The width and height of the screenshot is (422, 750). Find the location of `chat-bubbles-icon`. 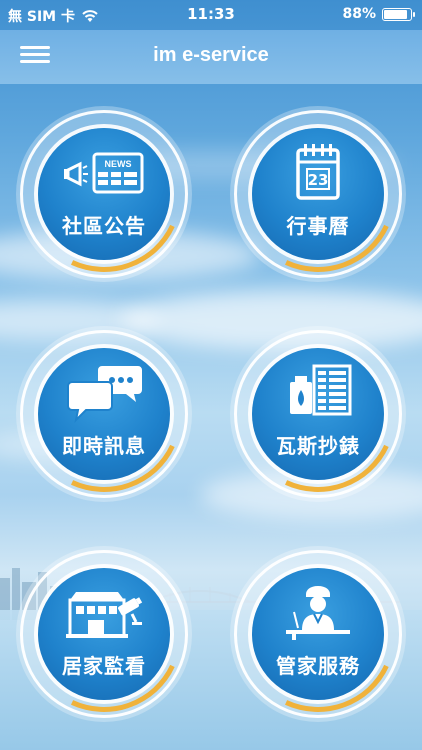

chat-bubbles-icon is located at coordinates (104, 395).